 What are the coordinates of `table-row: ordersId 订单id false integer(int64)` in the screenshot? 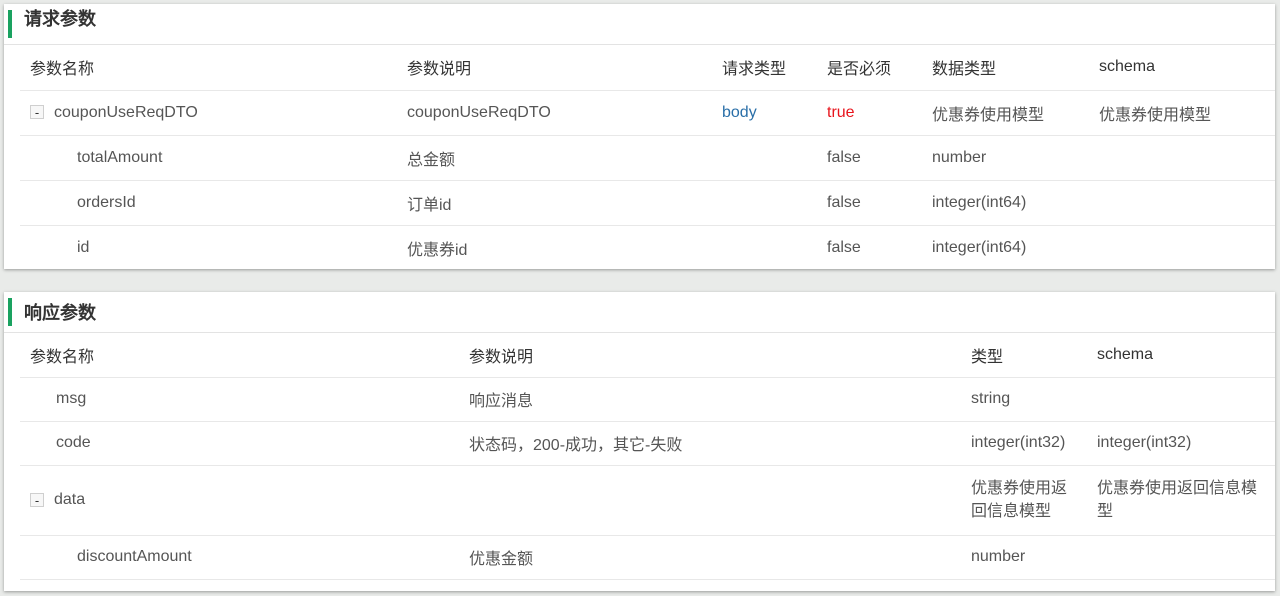 It's located at (647, 203).